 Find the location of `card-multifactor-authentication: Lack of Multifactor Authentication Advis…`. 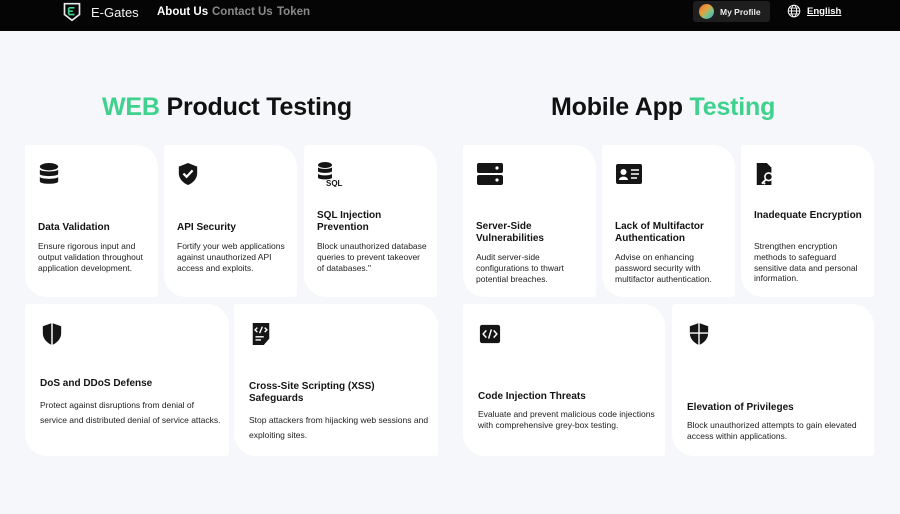

card-multifactor-authentication: Lack of Multifactor Authentication Advis… is located at coordinates (668, 221).